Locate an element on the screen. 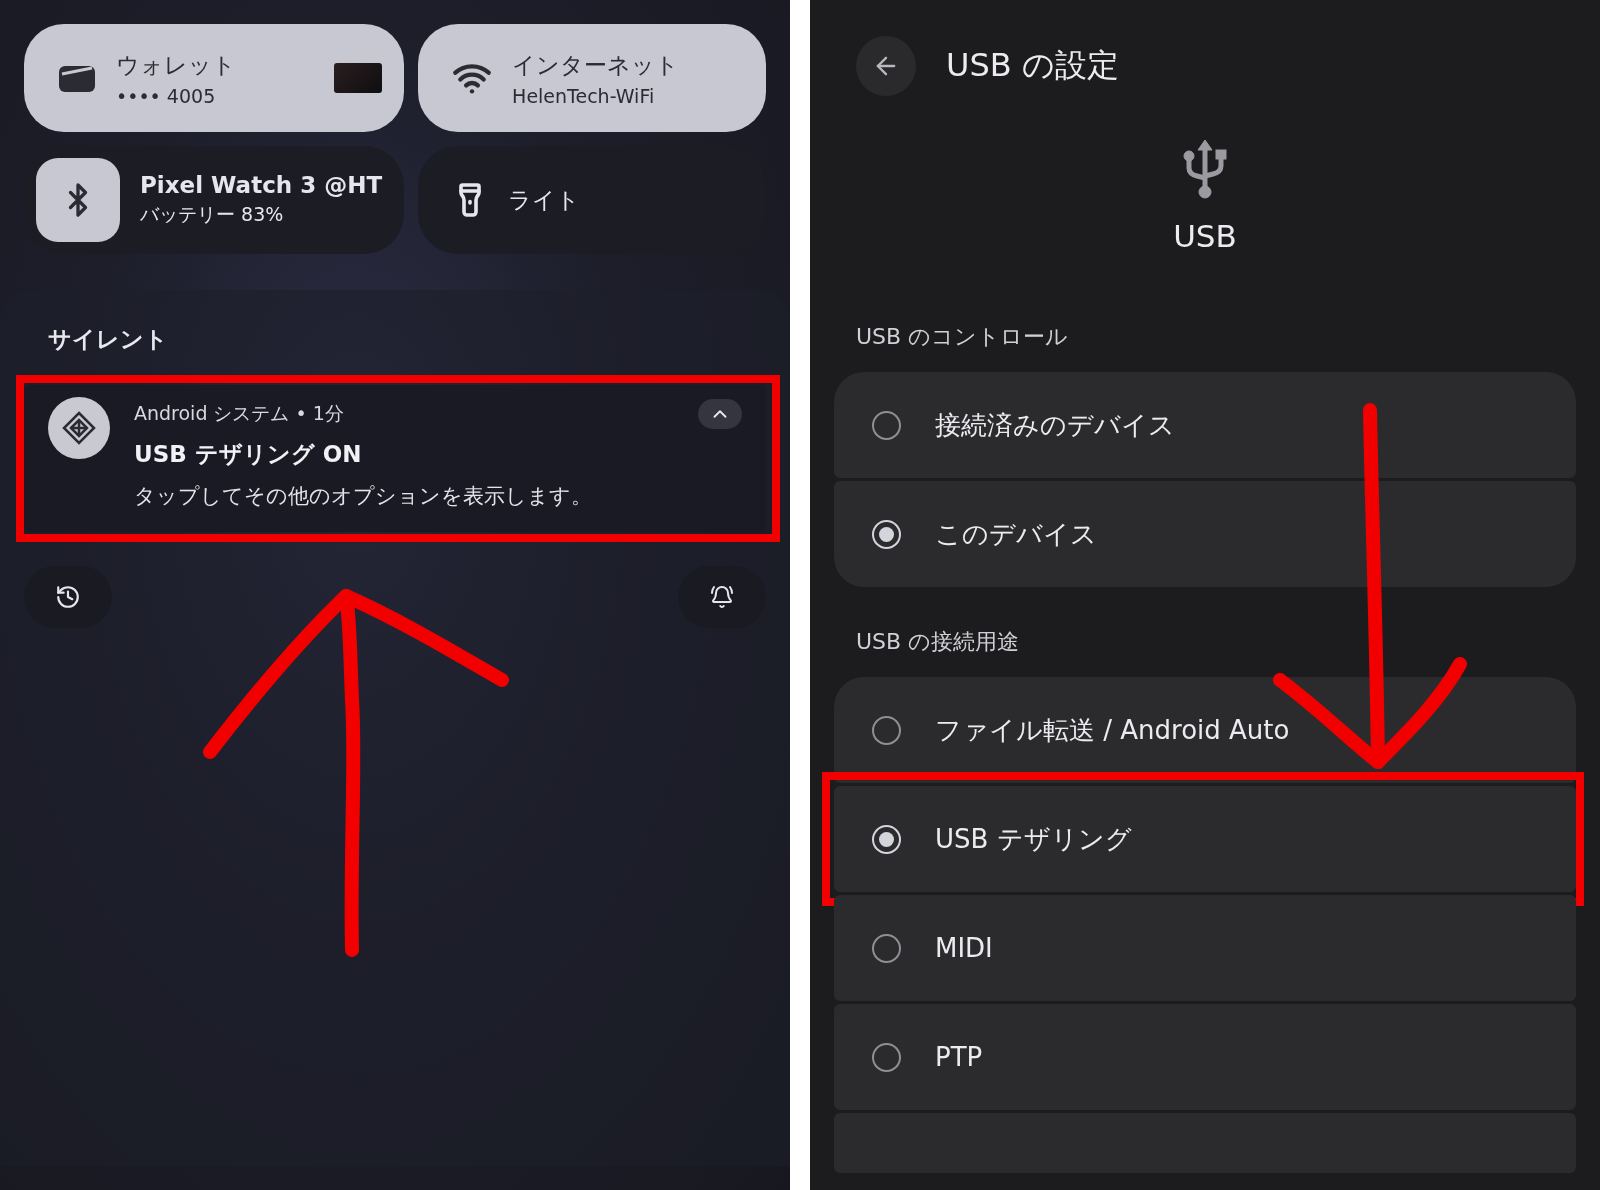 The image size is (1600, 1190). option-label: 接続済みのデバイス is located at coordinates (1055, 425).